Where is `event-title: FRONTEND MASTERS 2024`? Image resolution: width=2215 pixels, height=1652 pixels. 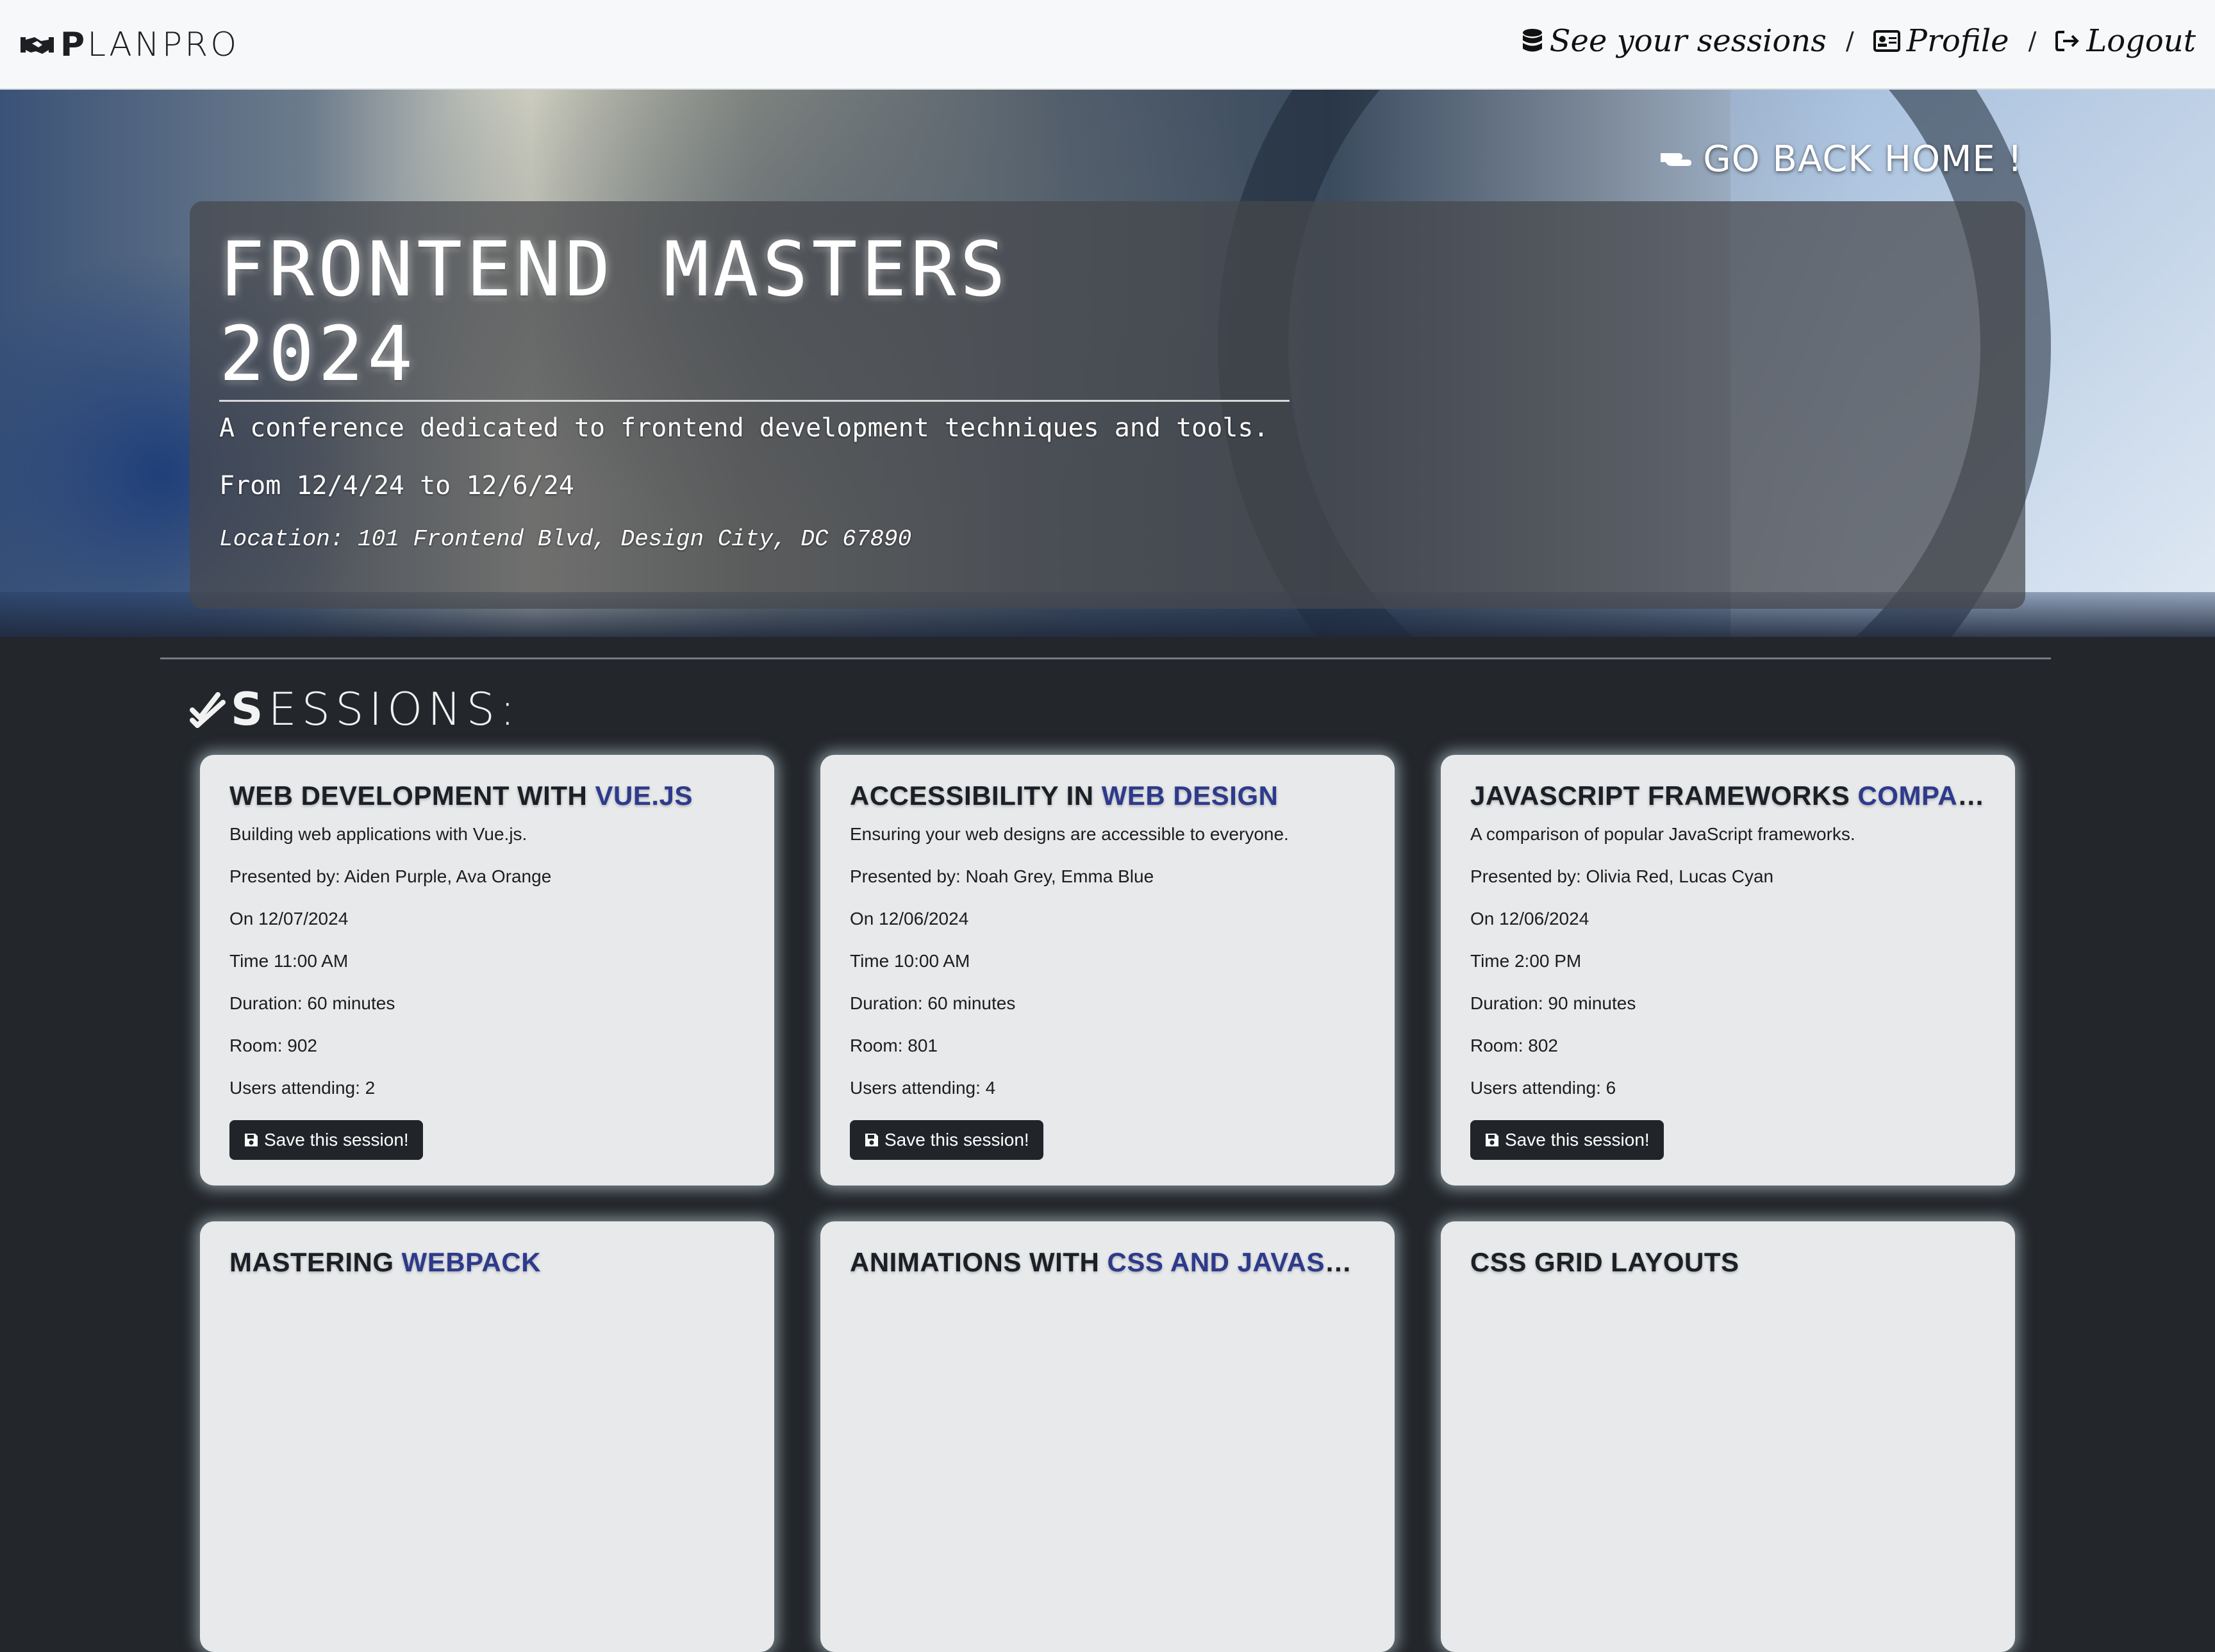 event-title: FRONTEND MASTERS 2024 is located at coordinates (614, 312).